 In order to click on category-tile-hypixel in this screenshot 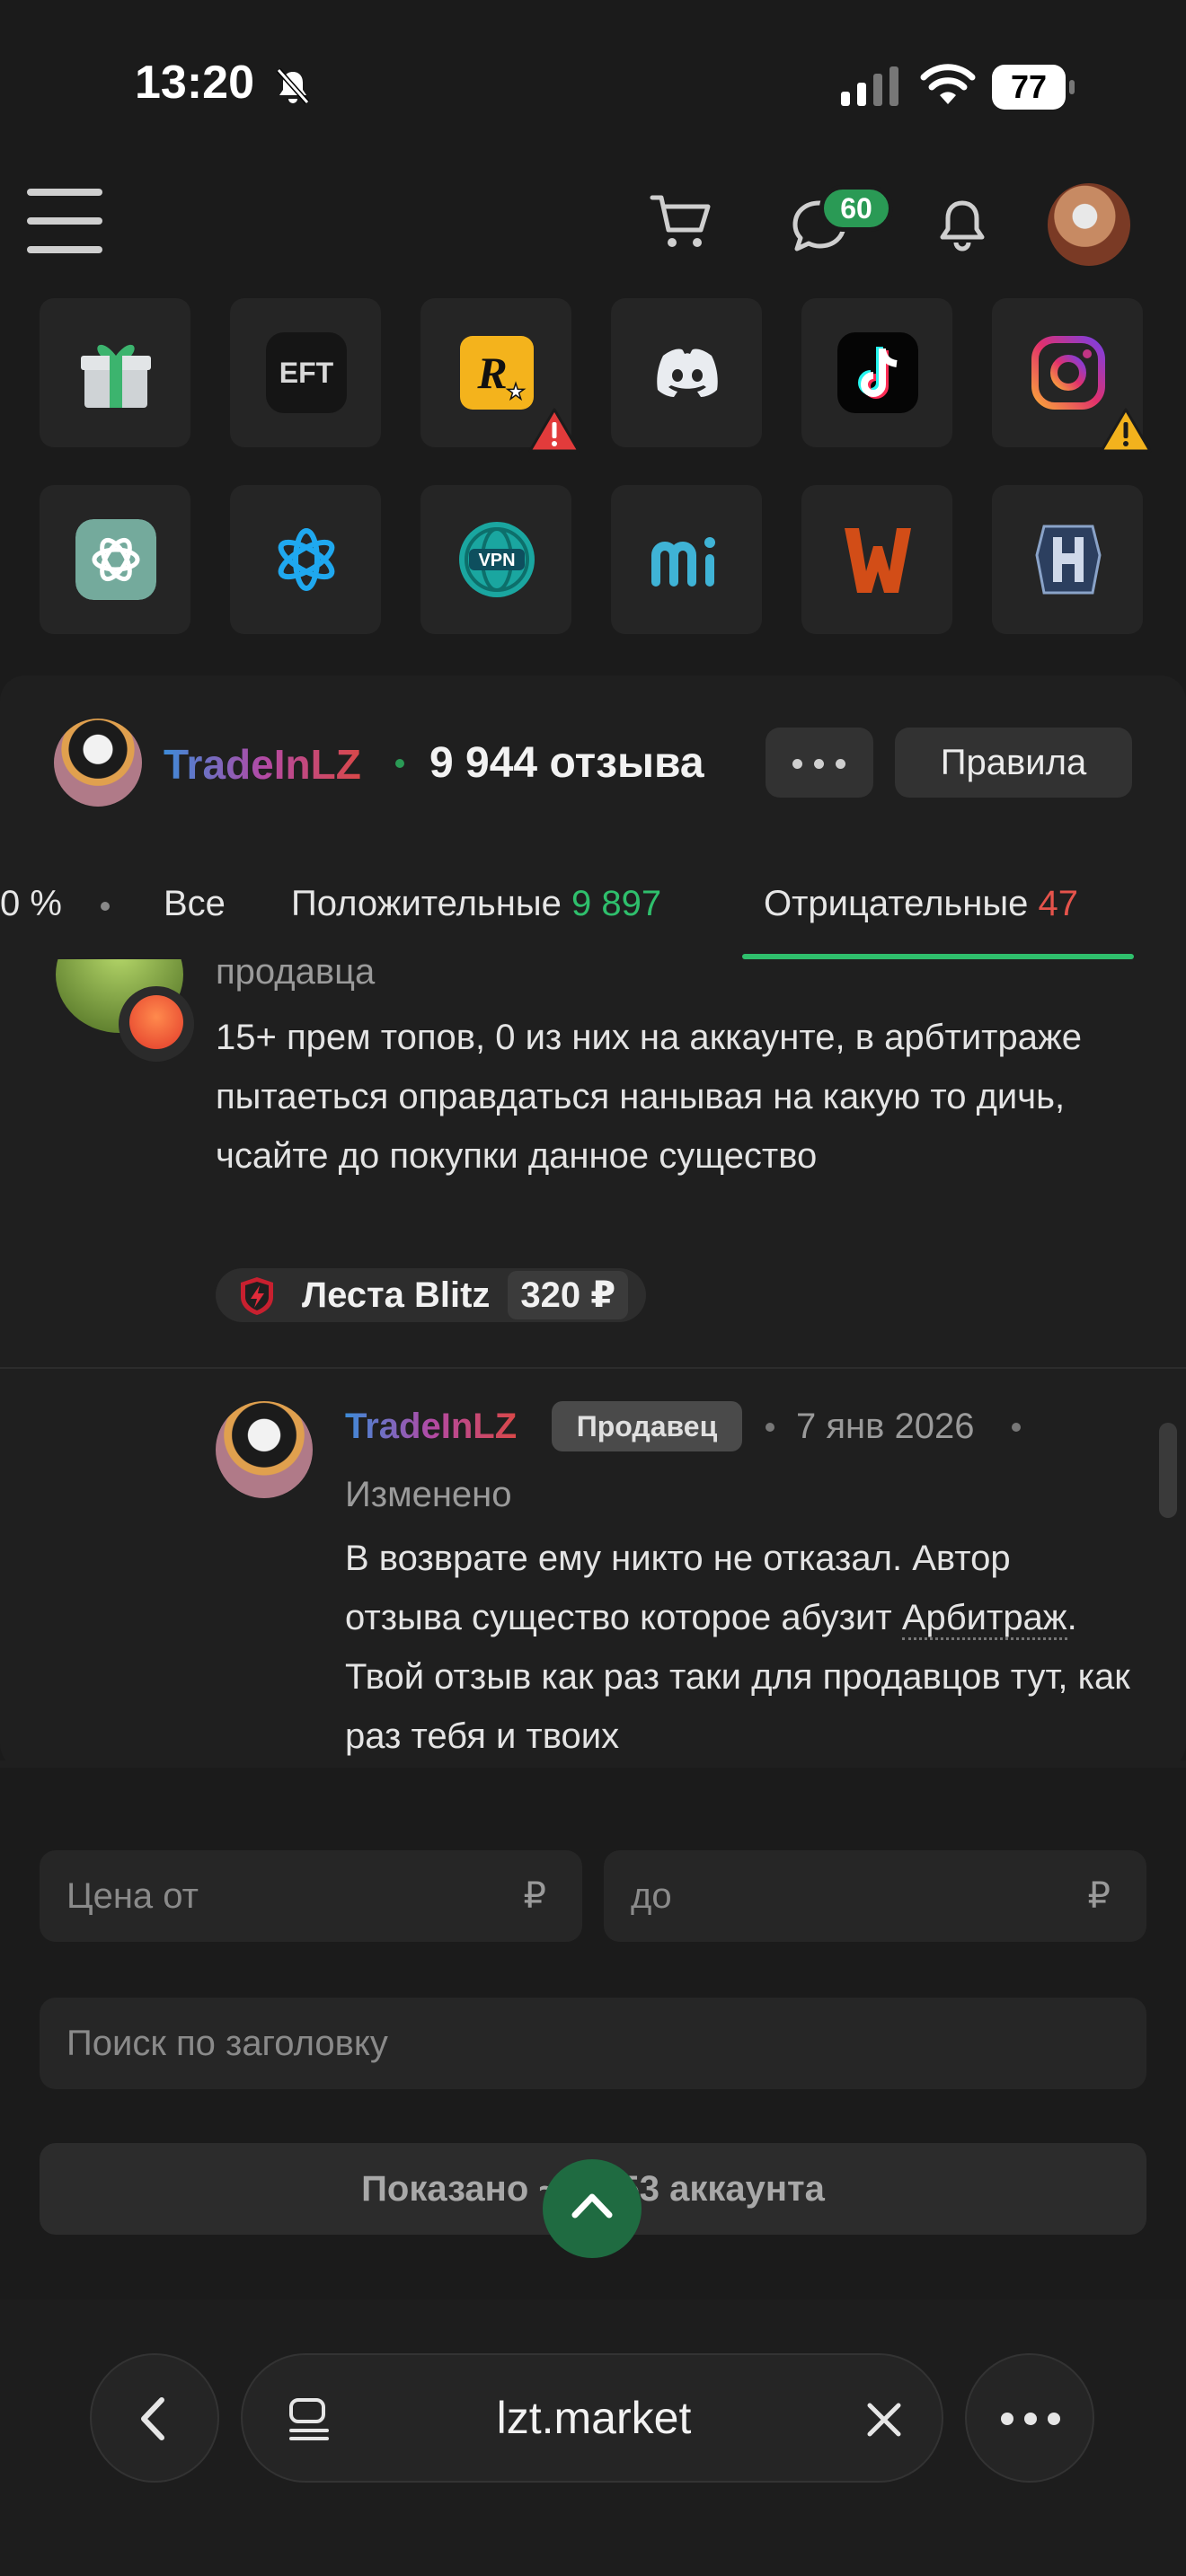, I will do `click(1067, 559)`.